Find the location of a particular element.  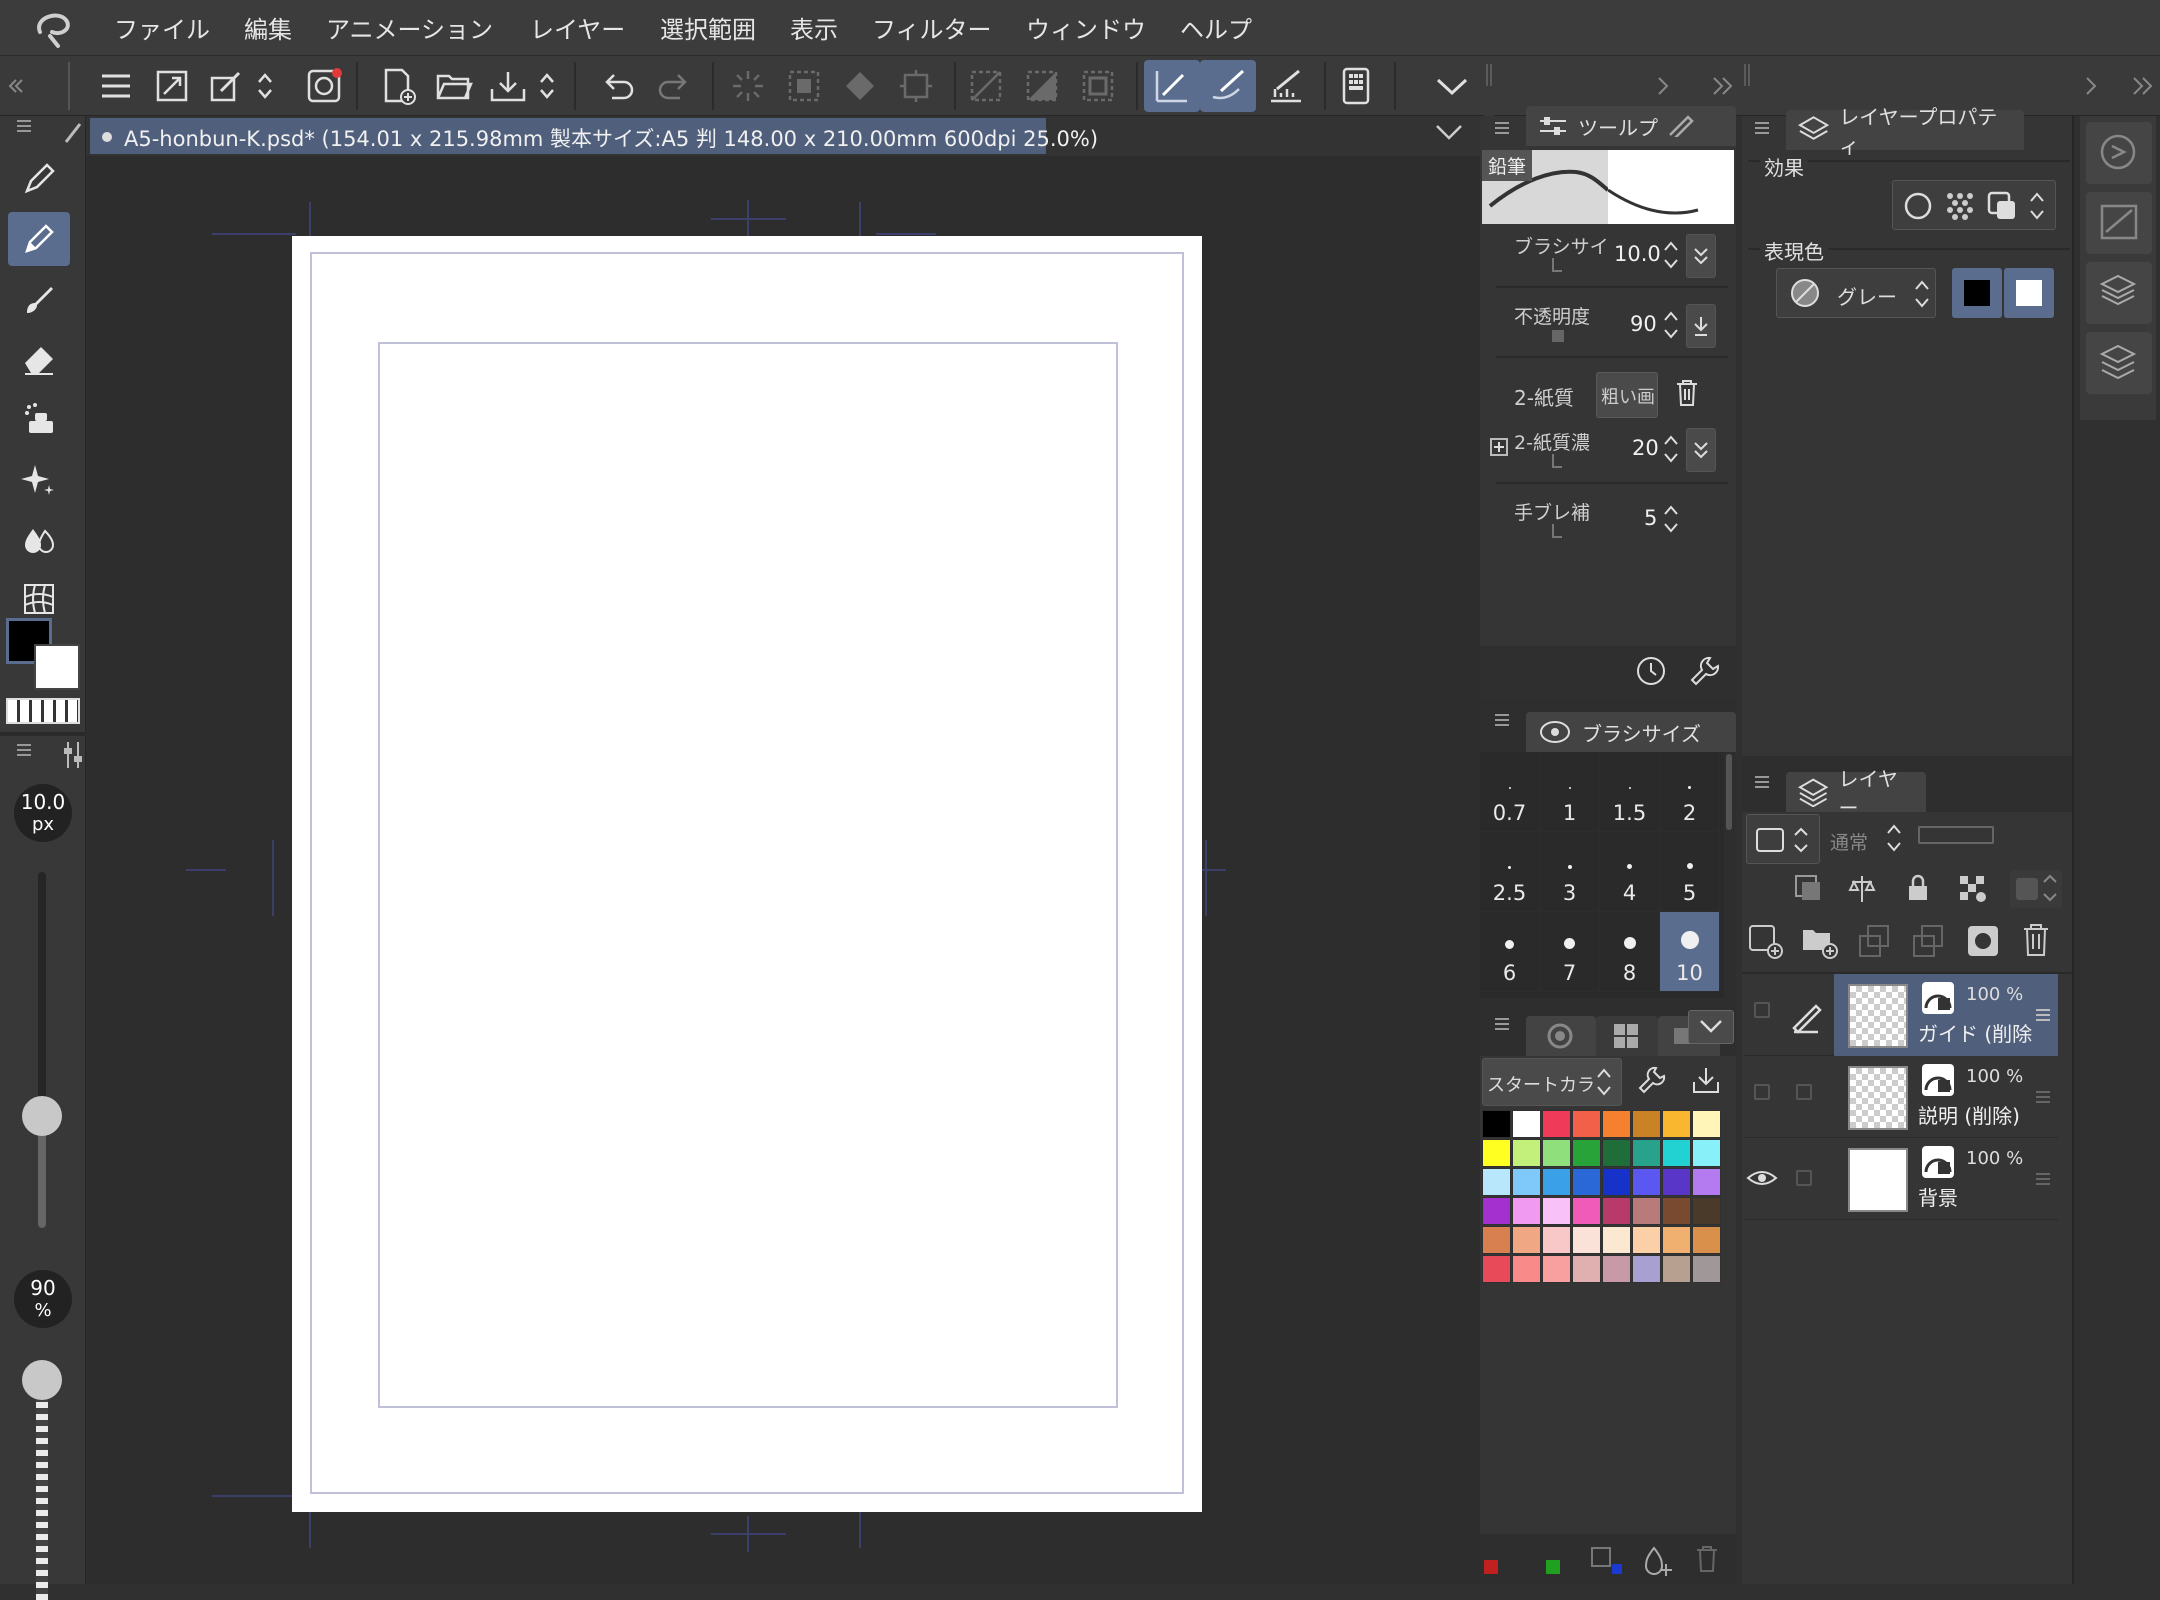

tab-brush-size: ブラシサイズ is located at coordinates (1631, 732).